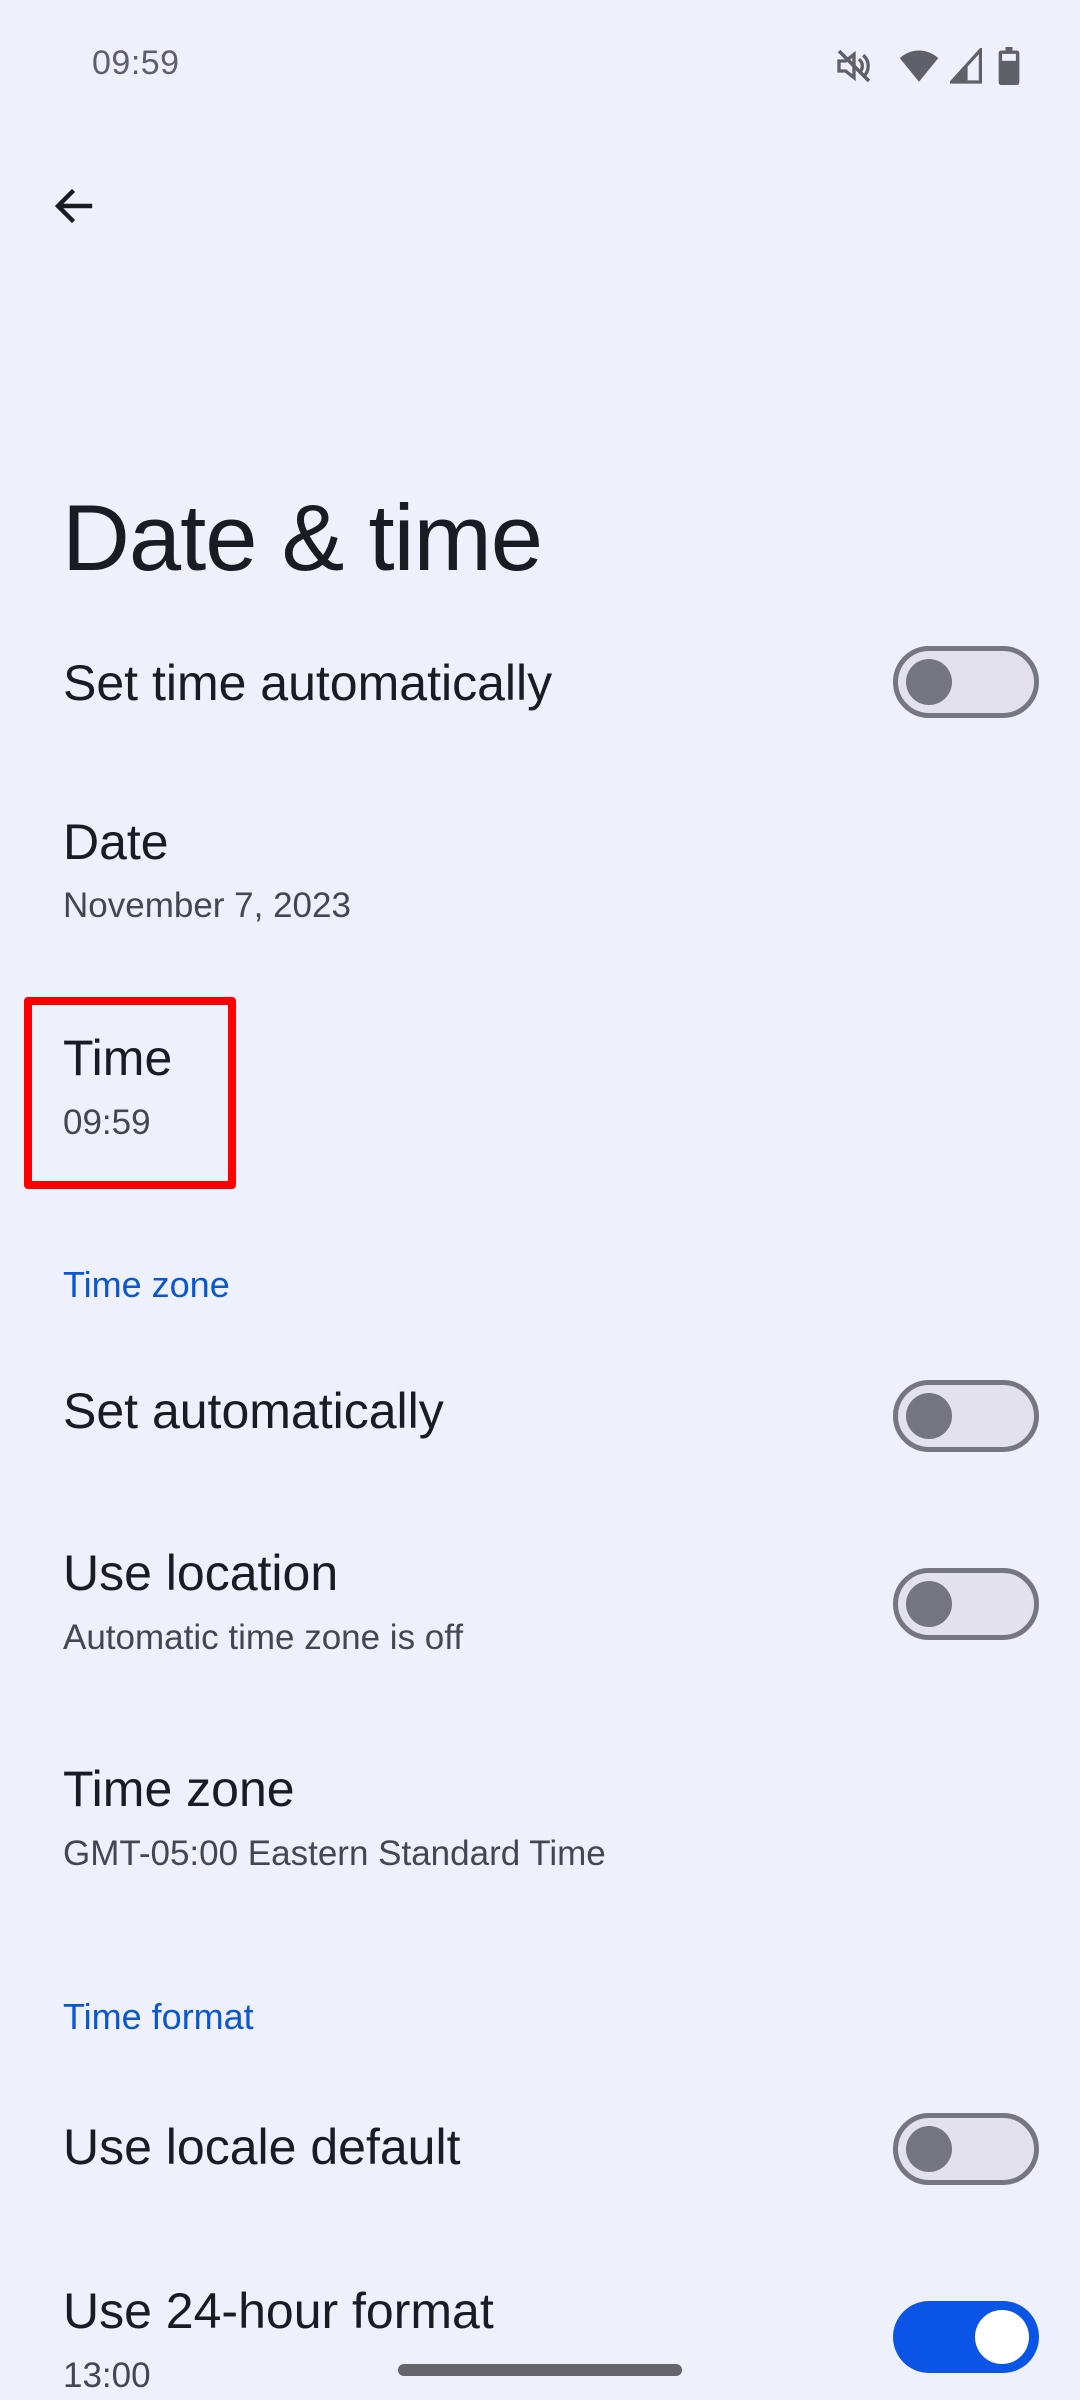  I want to click on set-time-automatically-label: Set time automatically, so click(308, 683).